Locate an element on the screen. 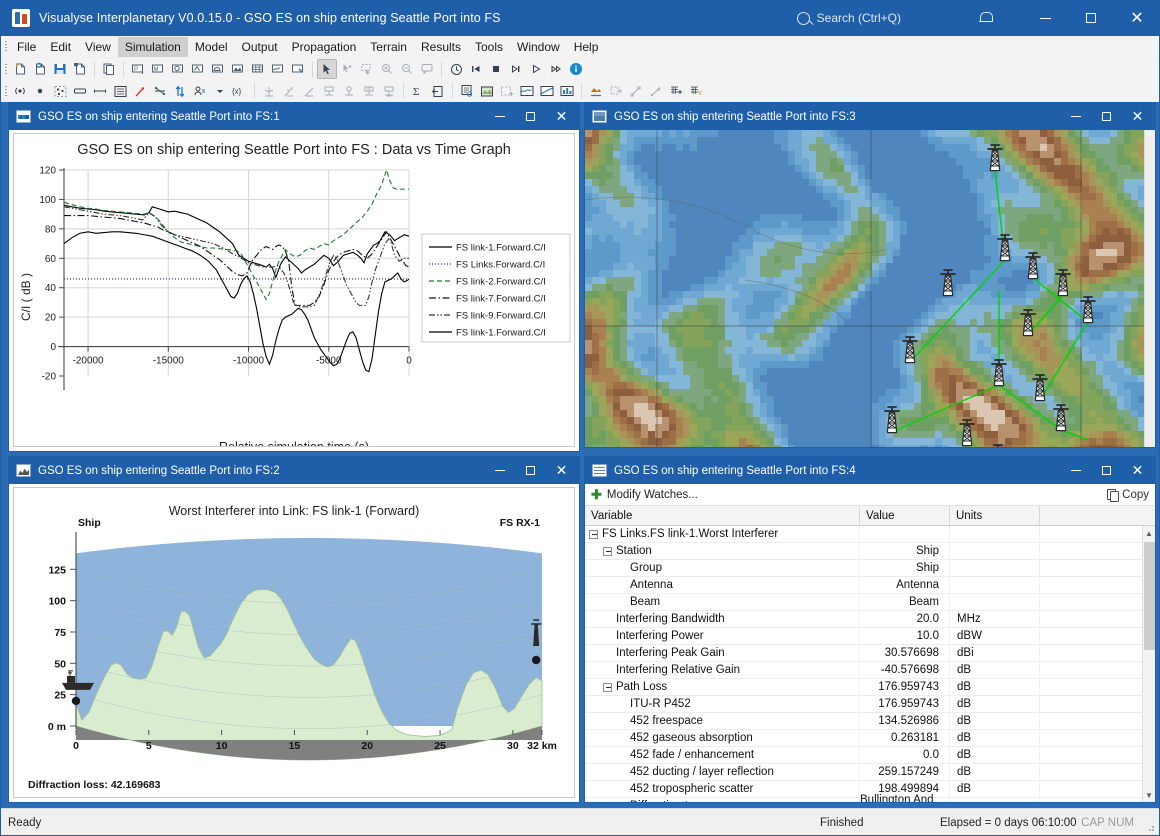 The width and height of the screenshot is (1160, 836). menu-edit: Edit is located at coordinates (60, 47).